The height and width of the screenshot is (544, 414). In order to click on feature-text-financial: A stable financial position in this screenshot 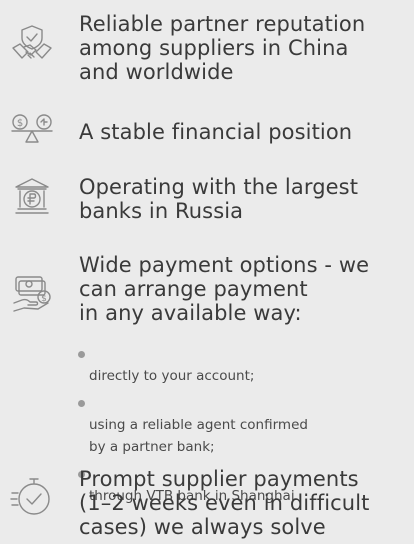, I will do `click(216, 132)`.